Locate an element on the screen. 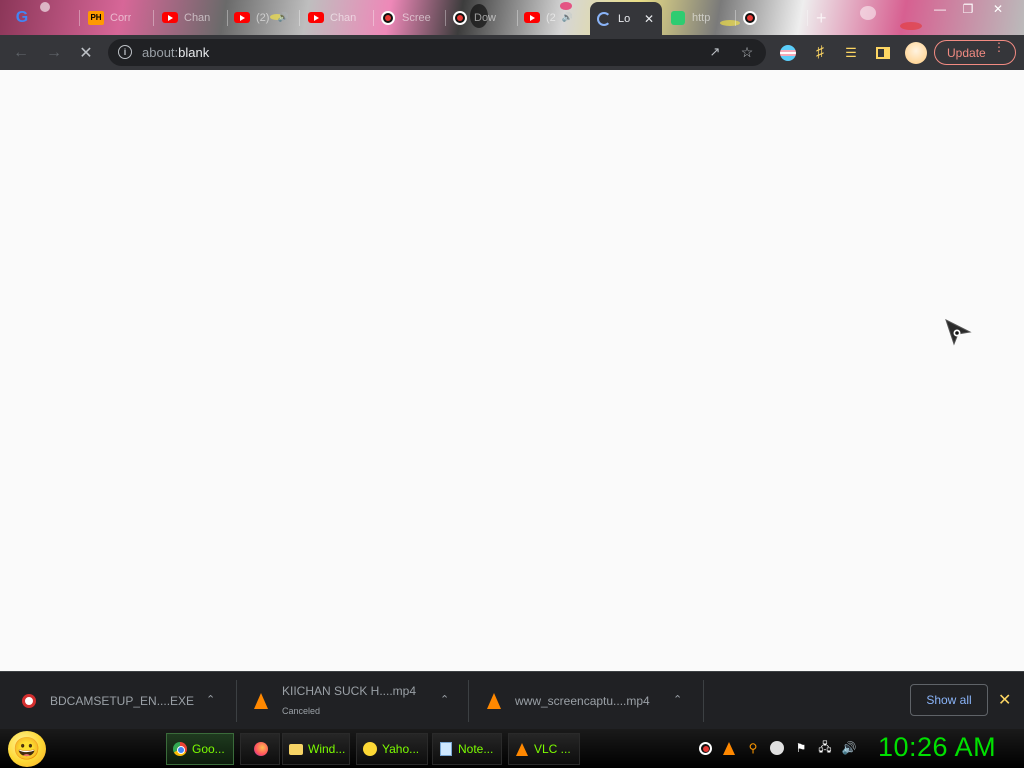  tab-title: http is located at coordinates (701, 17).